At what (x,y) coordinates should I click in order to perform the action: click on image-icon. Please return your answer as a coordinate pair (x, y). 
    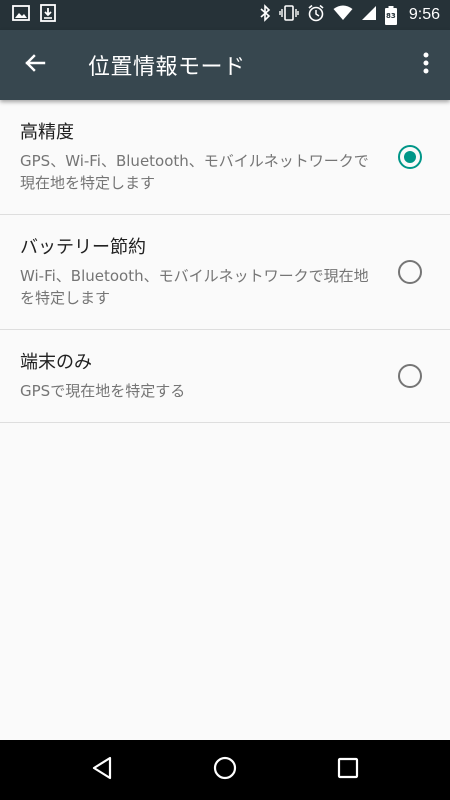
    Looking at the image, I should click on (21, 15).